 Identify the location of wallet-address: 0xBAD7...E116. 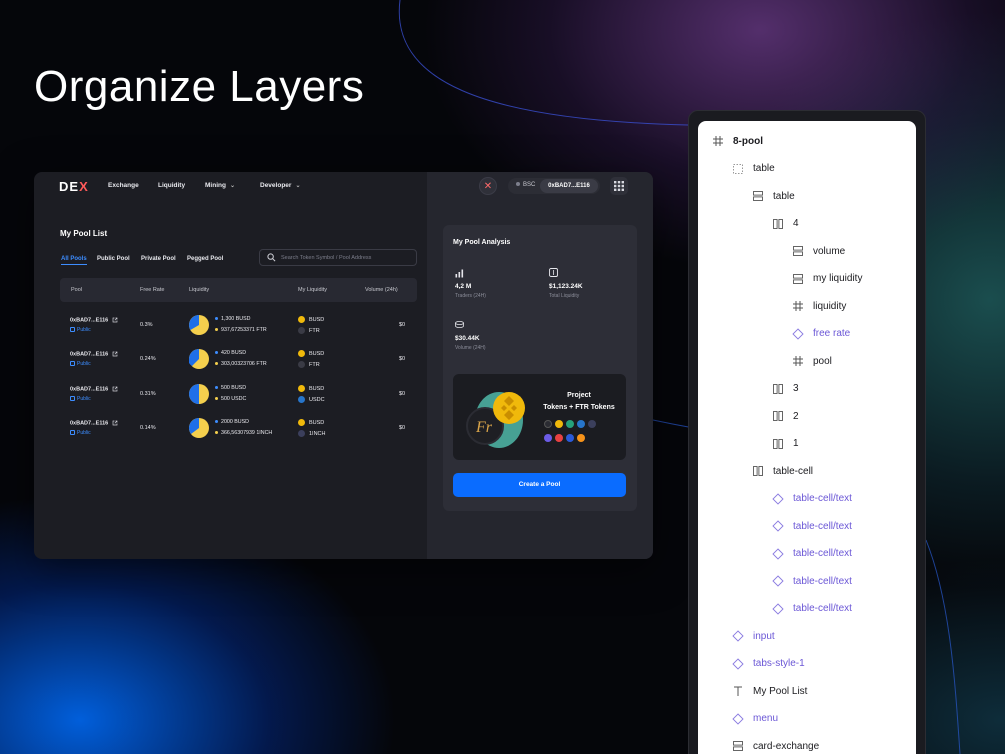
(569, 186).